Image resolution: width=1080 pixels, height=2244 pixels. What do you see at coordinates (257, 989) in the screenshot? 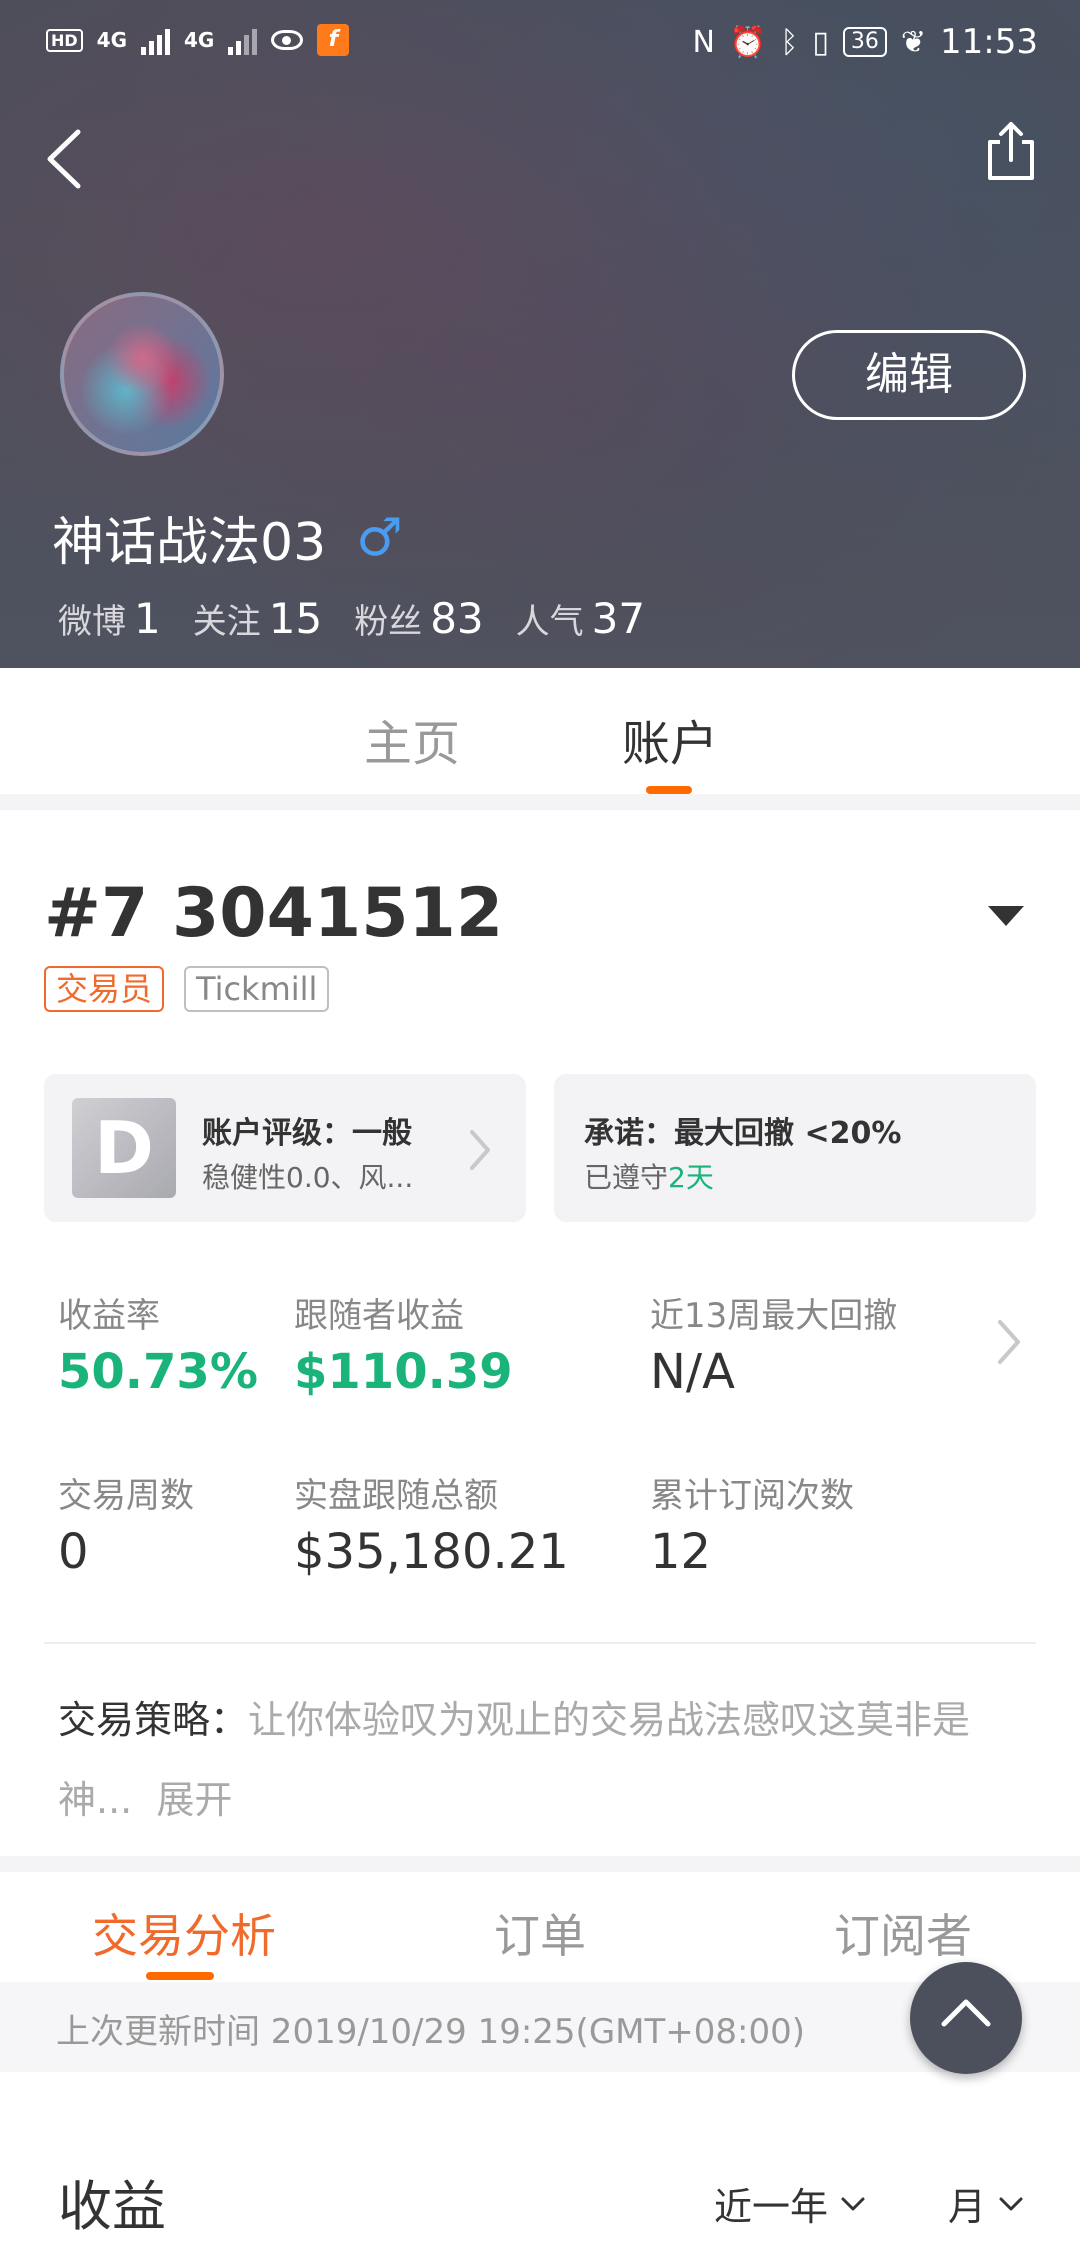
I see `broker-tag: Tickmill` at bounding box center [257, 989].